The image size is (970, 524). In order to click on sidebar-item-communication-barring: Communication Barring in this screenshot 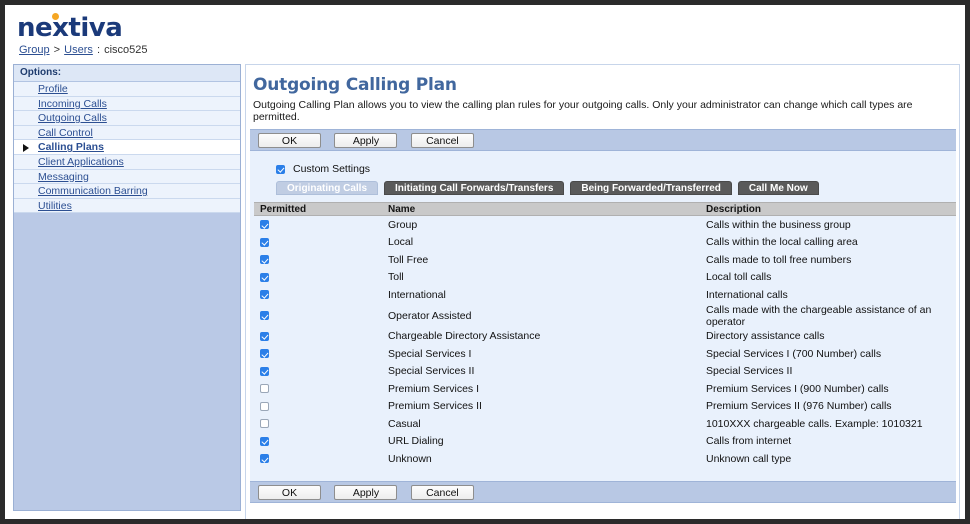, I will do `click(127, 191)`.